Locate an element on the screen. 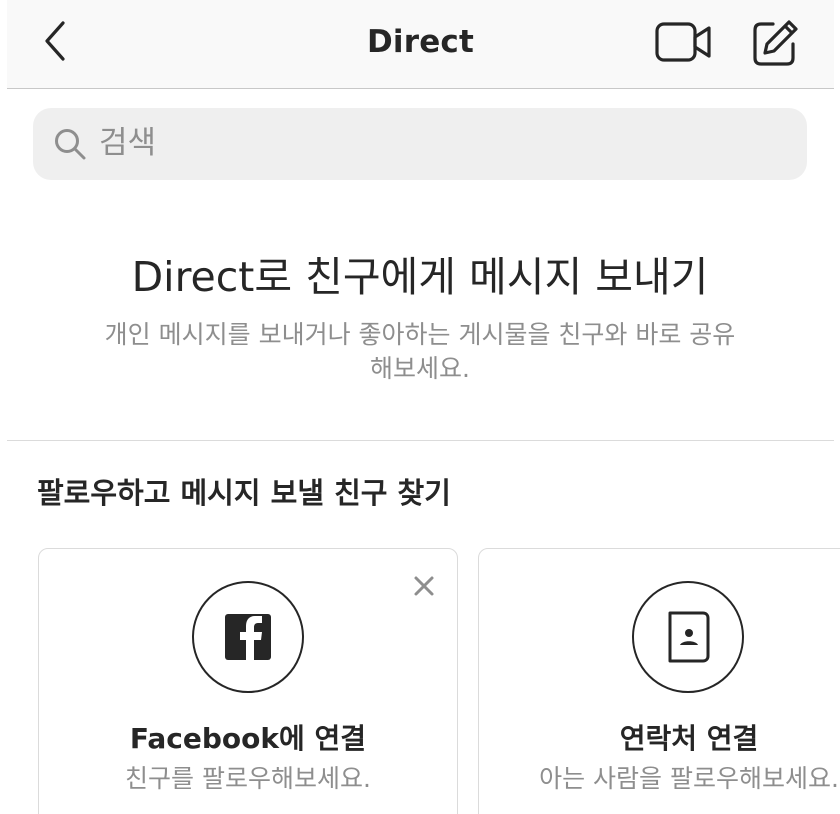 Image resolution: width=840 pixels, height=814 pixels. video-call-button is located at coordinates (684, 42).